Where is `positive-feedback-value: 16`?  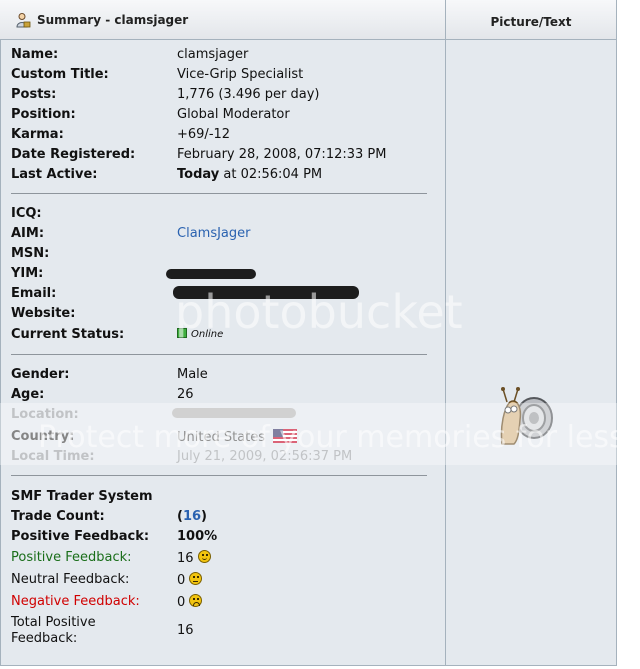 positive-feedback-value: 16 is located at coordinates (194, 558).